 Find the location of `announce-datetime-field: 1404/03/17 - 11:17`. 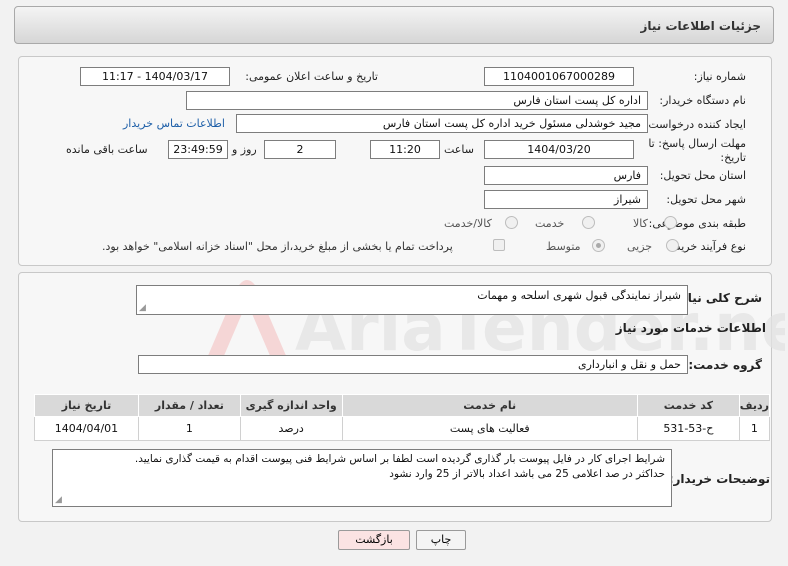

announce-datetime-field: 1404/03/17 - 11:17 is located at coordinates (155, 76).